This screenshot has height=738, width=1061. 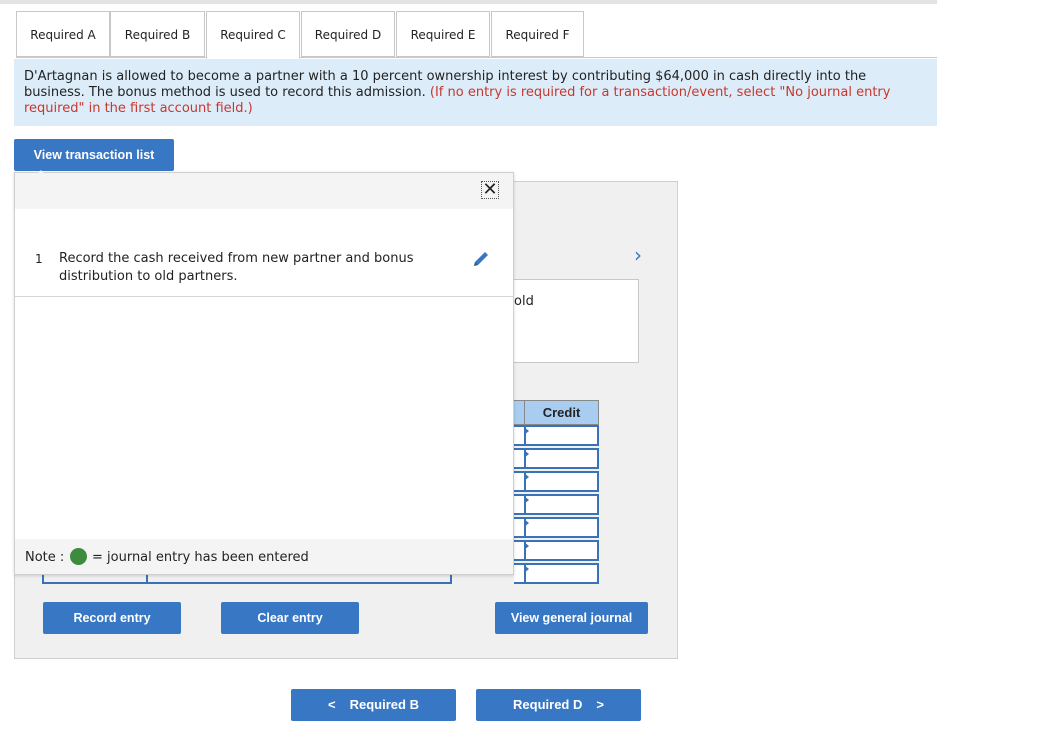 What do you see at coordinates (443, 34) in the screenshot?
I see `tab-required-e: Required E` at bounding box center [443, 34].